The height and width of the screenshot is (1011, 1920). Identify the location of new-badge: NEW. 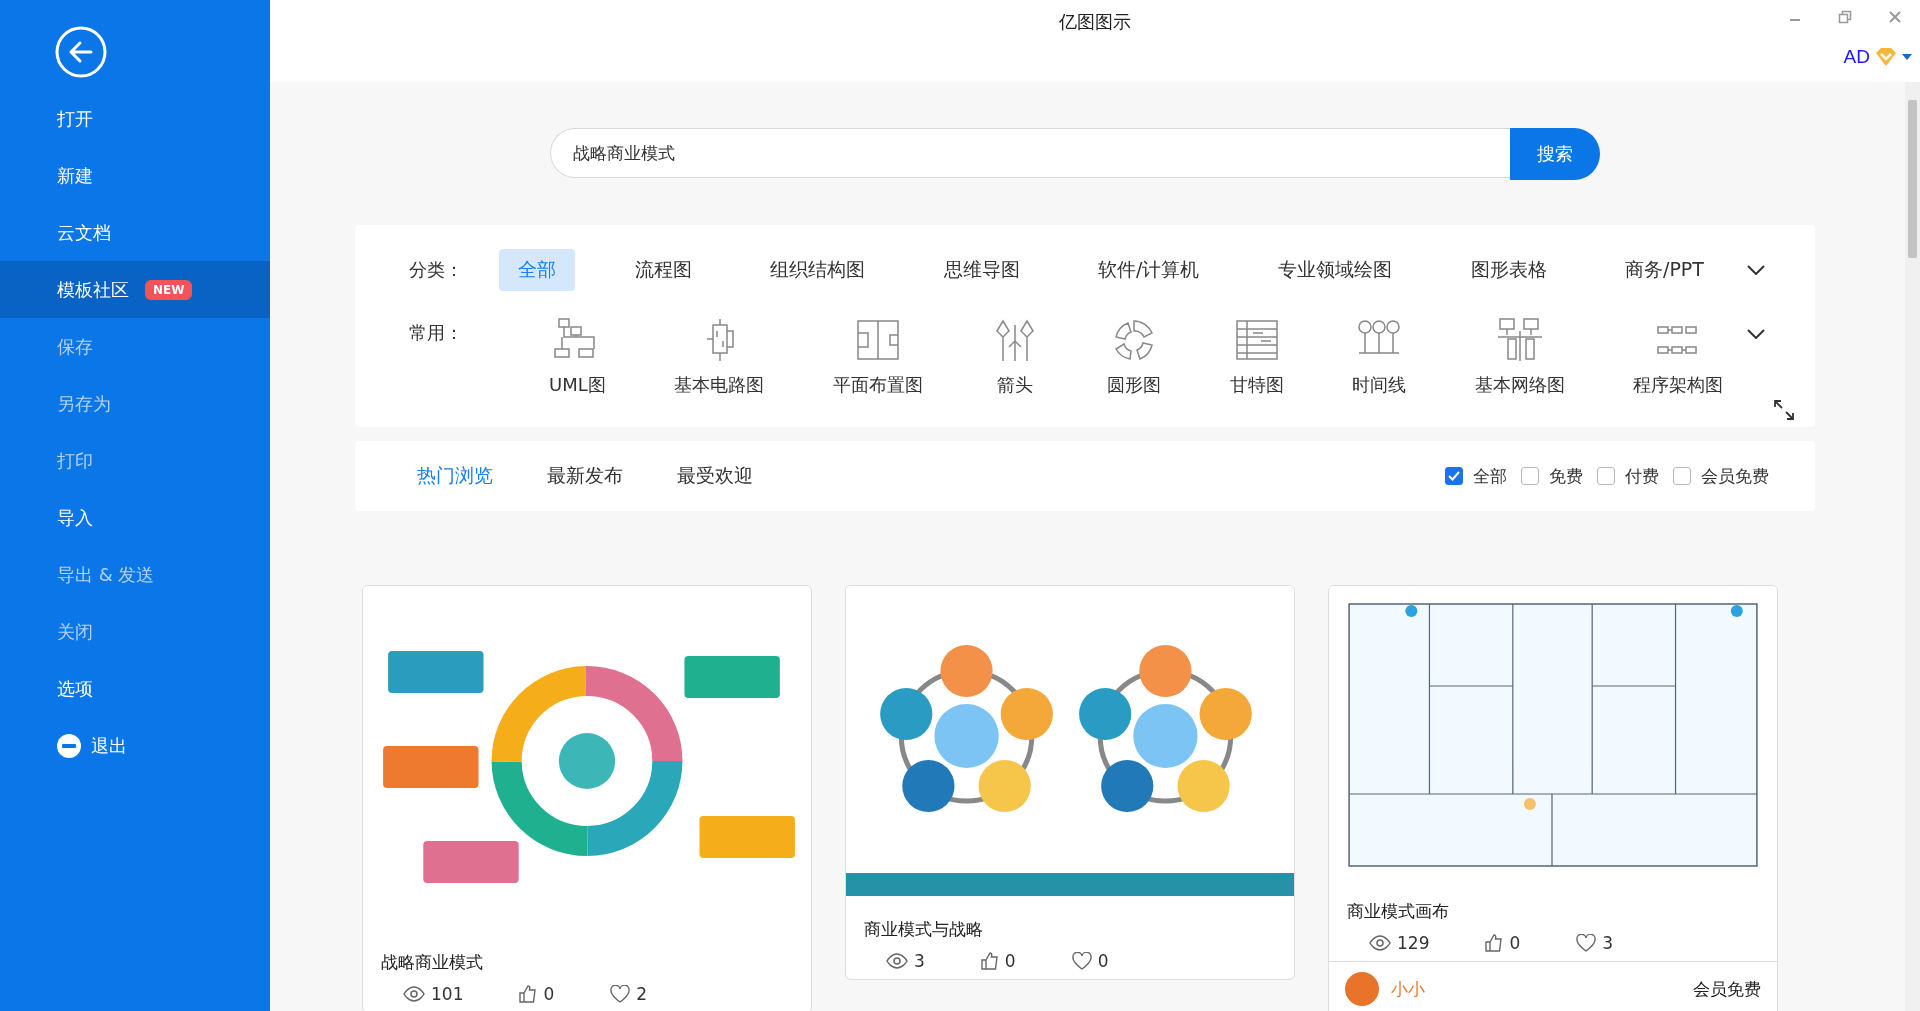
(169, 289).